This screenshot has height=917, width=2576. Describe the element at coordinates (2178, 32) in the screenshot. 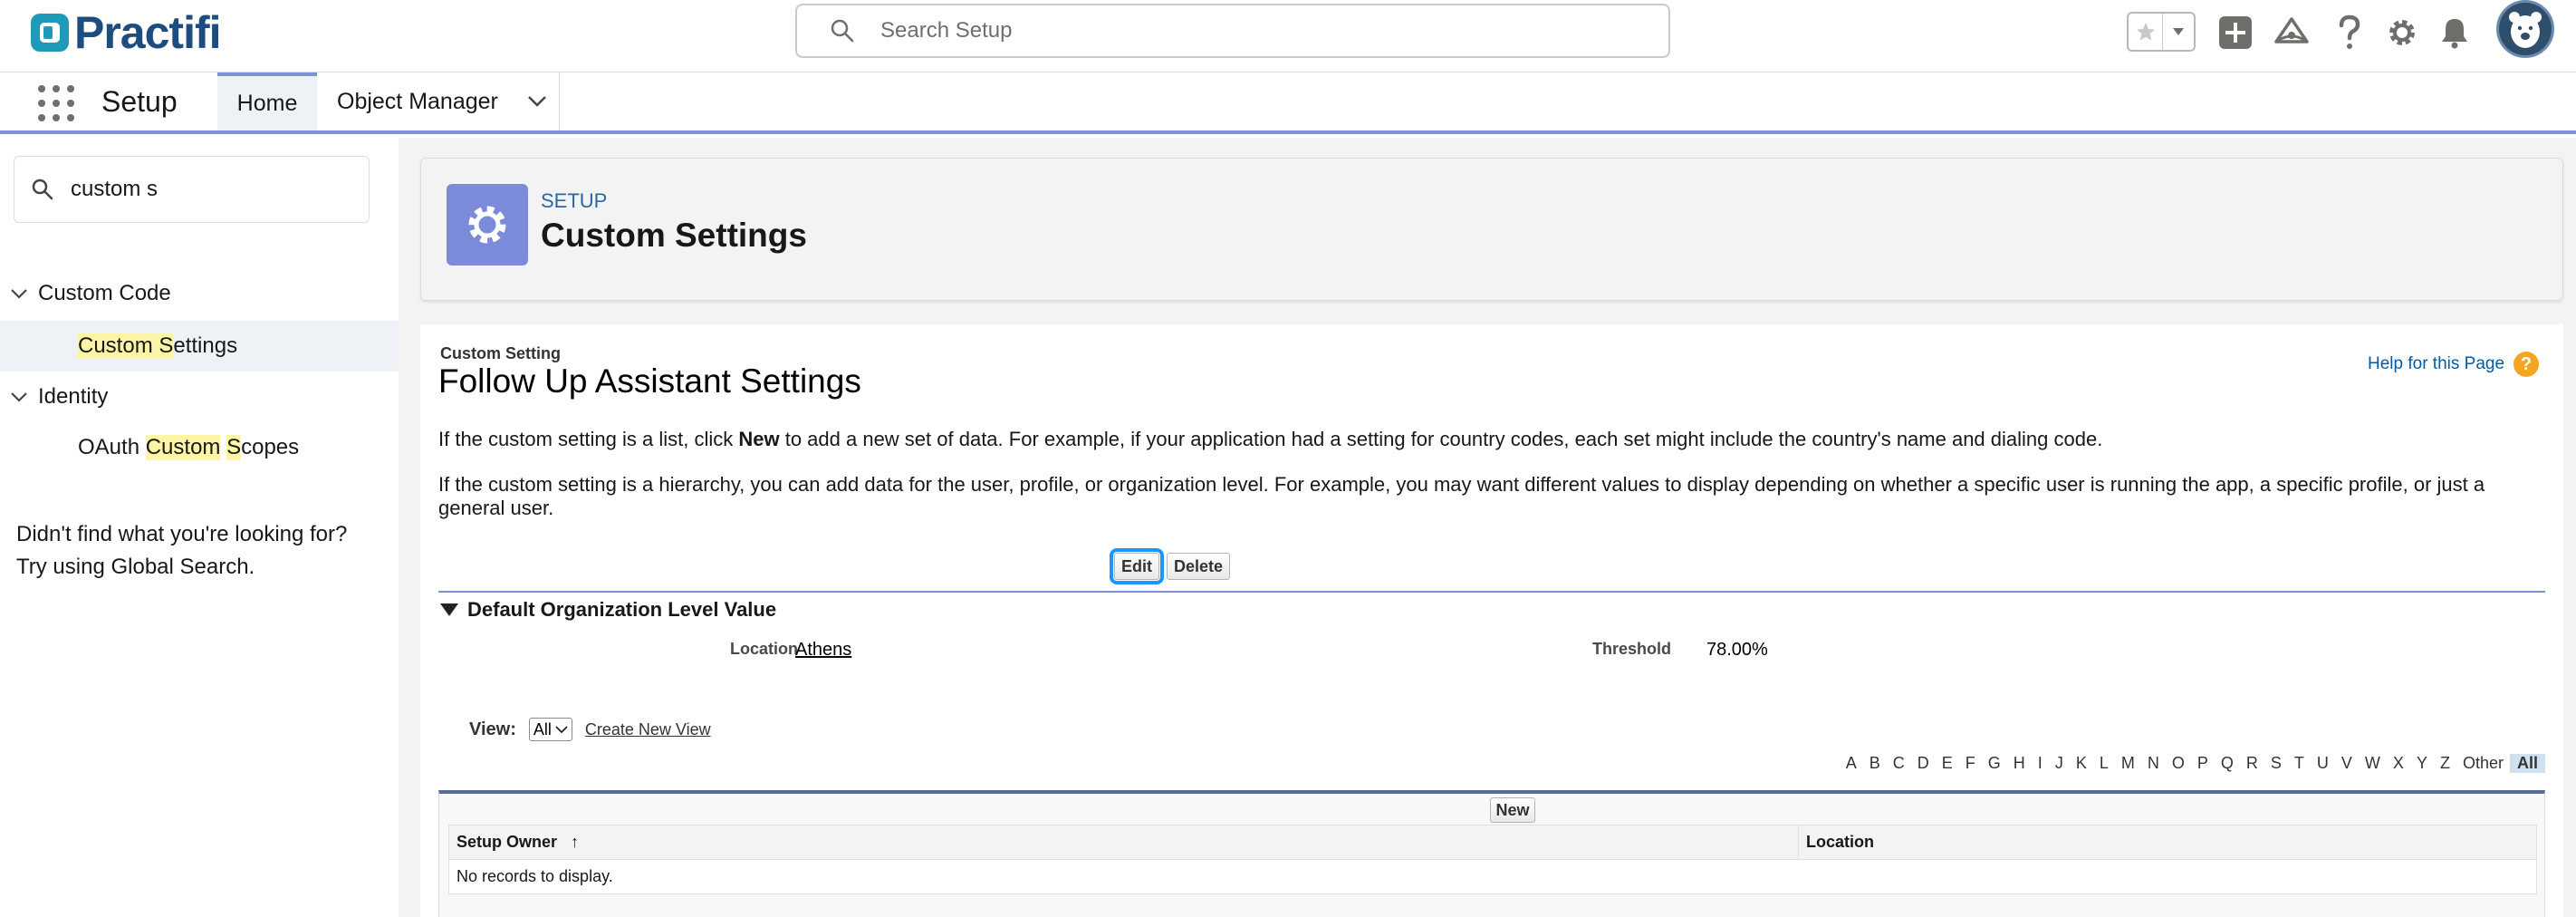

I see `favorites-dropdown-icon` at that location.